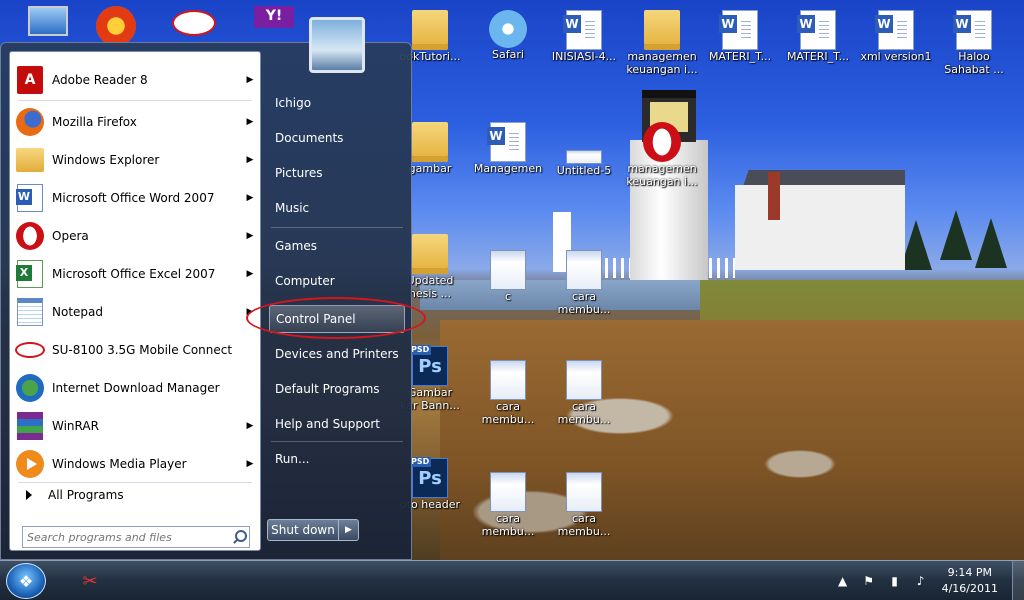  I want to click on volume-icon: ♪, so click(921, 581).